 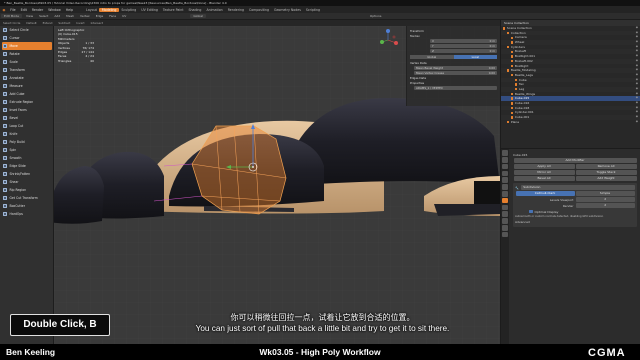 What do you see at coordinates (64, 23) in the screenshot?
I see `tool-settings-subtract: Subtract` at bounding box center [64, 23].